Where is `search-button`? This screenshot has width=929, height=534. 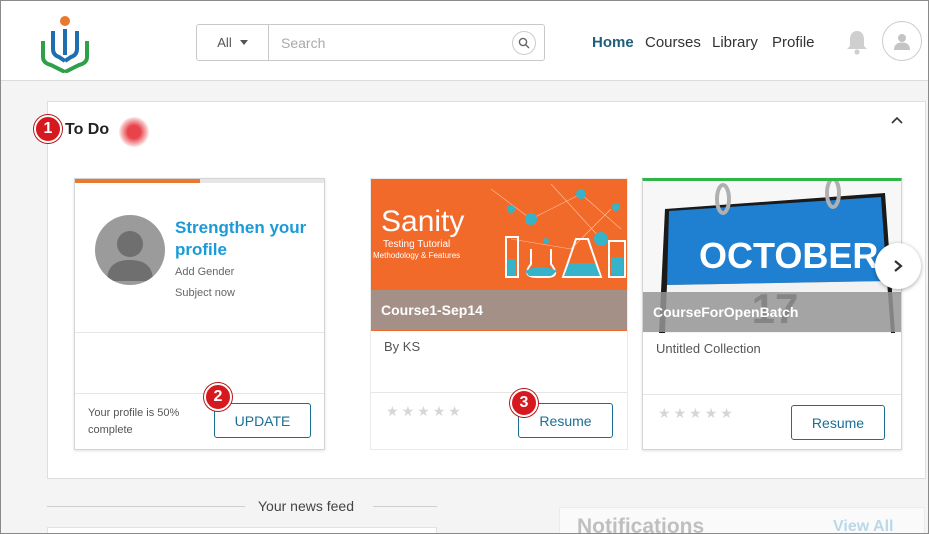 search-button is located at coordinates (524, 43).